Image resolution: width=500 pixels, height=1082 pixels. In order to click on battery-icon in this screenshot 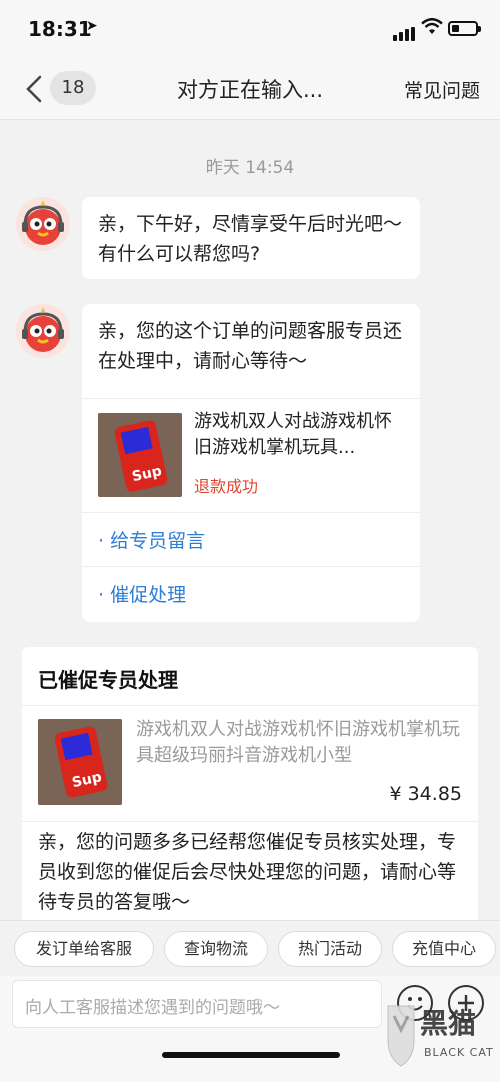, I will do `click(464, 28)`.